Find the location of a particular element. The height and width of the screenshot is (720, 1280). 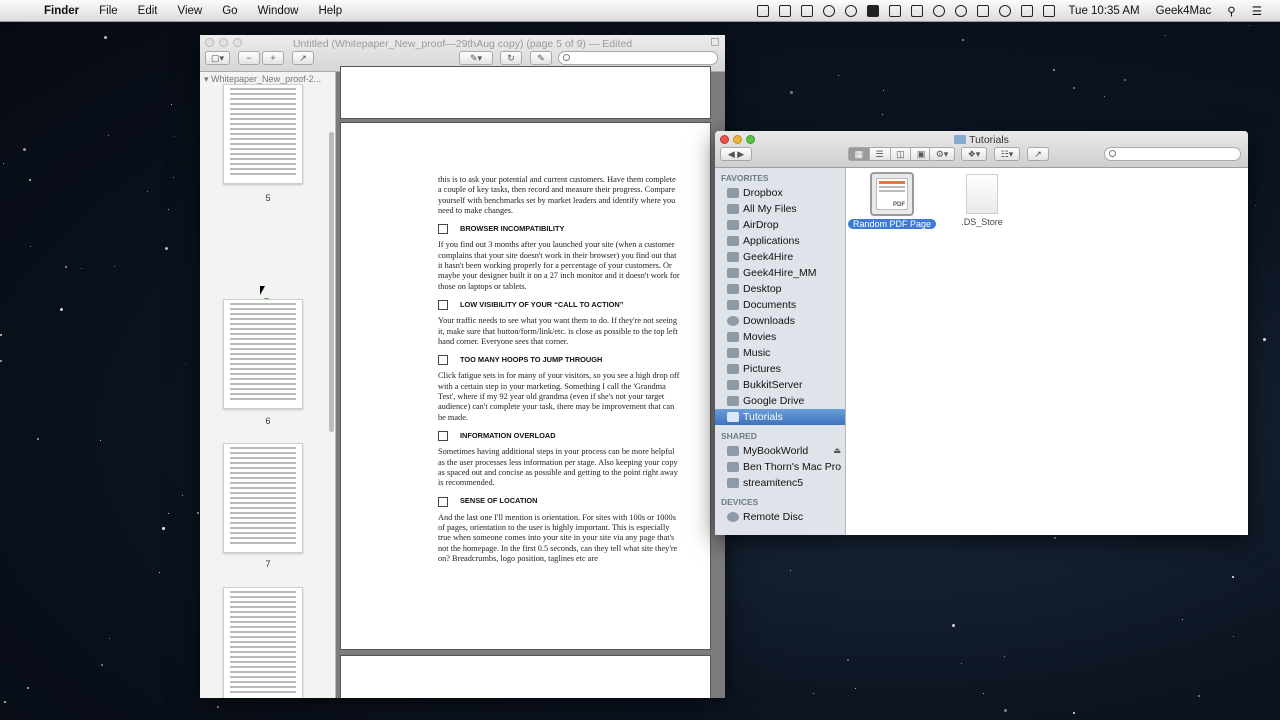

view-mode-control: ▦ ☰ ◫ ▣ is located at coordinates (890, 154).